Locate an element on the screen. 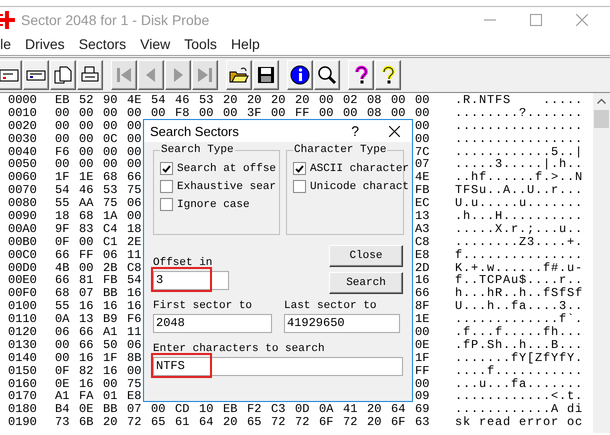 This screenshot has height=435, width=610. cross-icon is located at coordinates (7, 20).